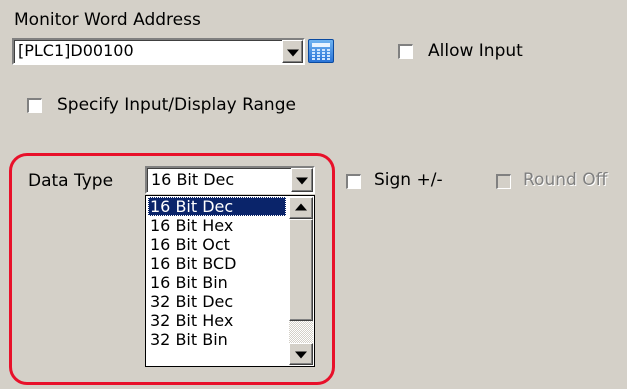 This screenshot has height=389, width=627. I want to click on calculator-screen, so click(321, 45).